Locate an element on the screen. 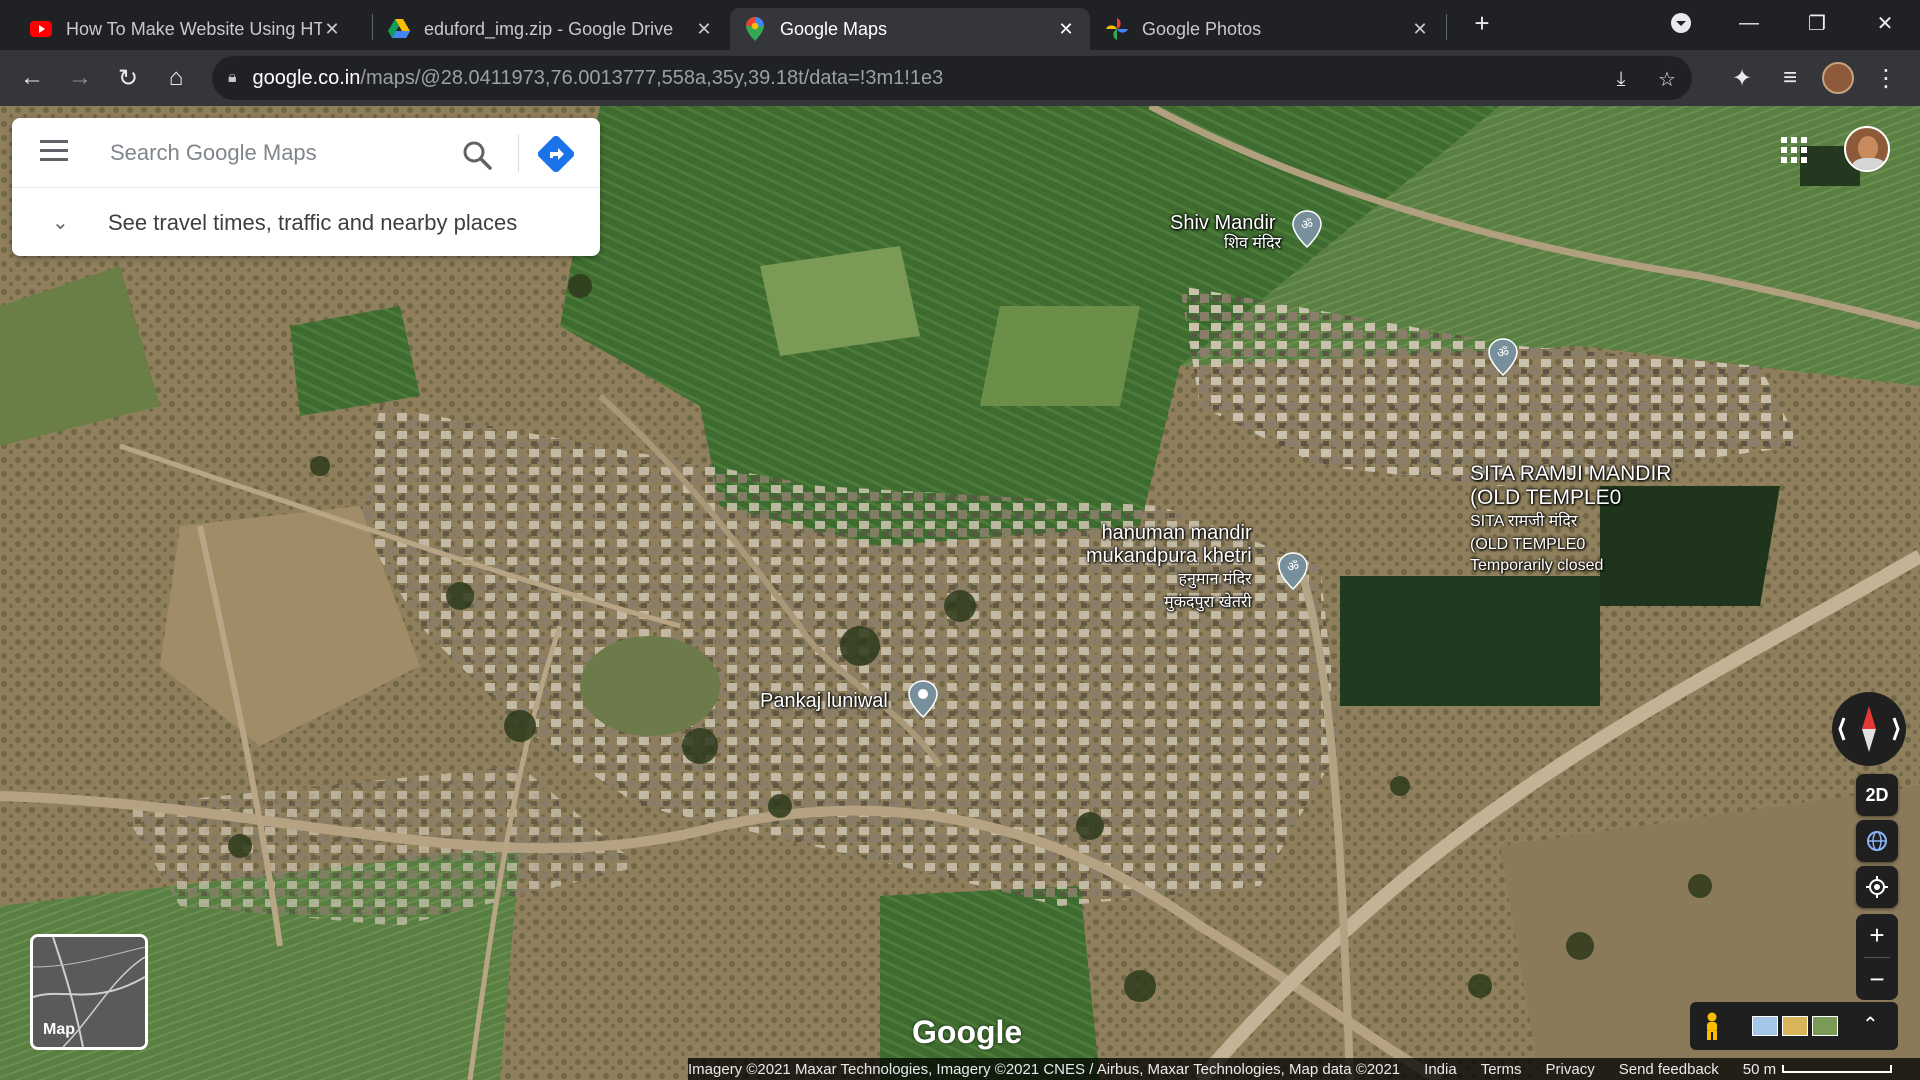 The width and height of the screenshot is (1920, 1080). new-tab-button: + is located at coordinates (1482, 23).